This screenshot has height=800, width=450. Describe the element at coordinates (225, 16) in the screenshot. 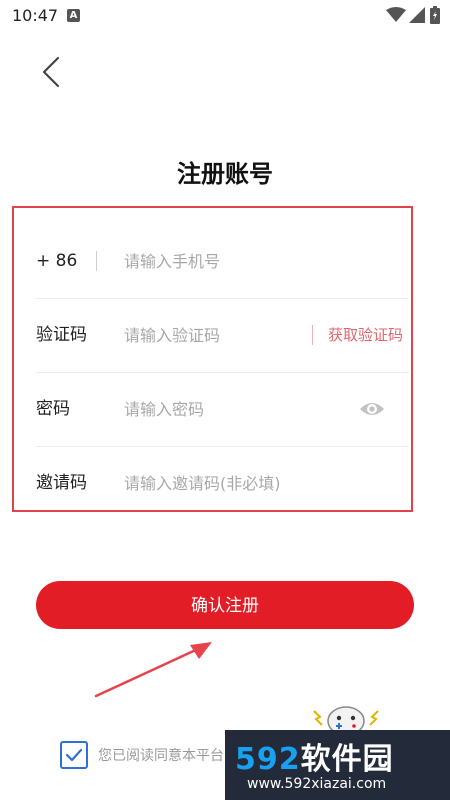

I see `status-bar: 10:47 A` at that location.